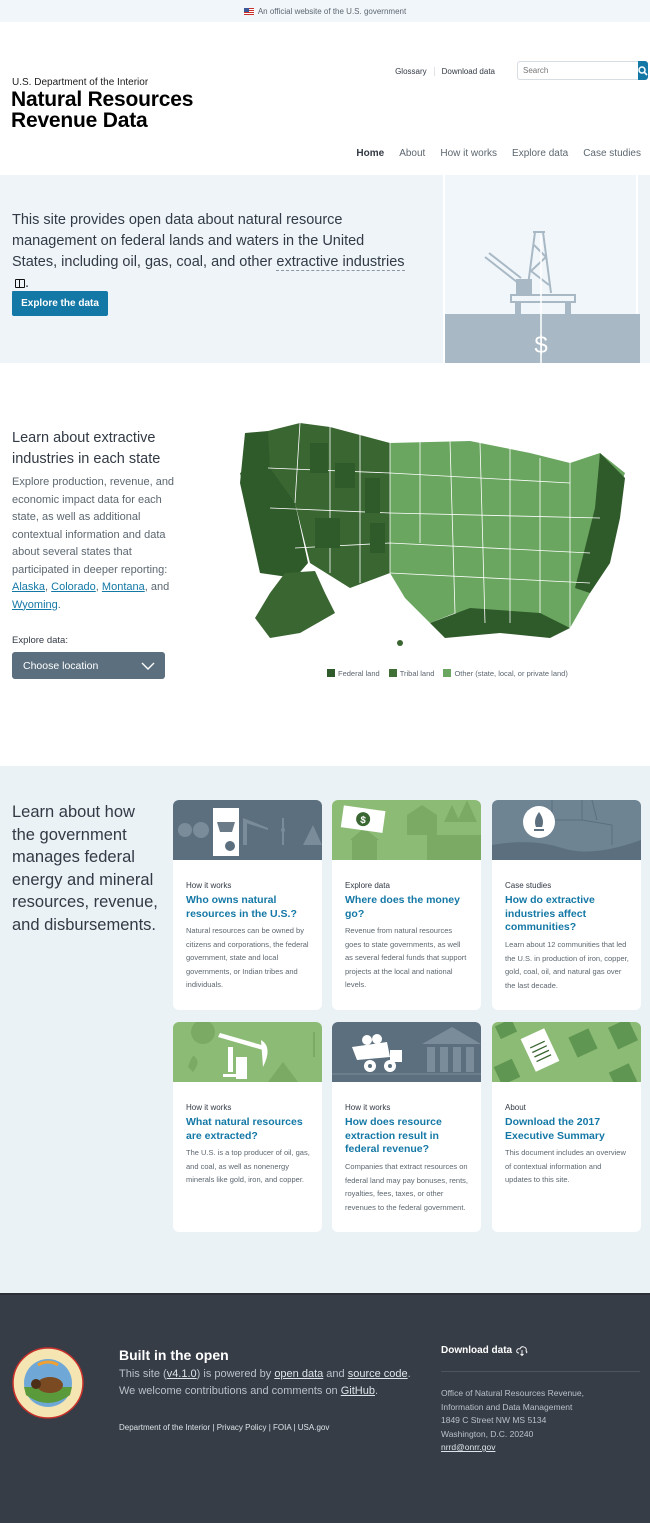 Image resolution: width=650 pixels, height=1523 pixels. I want to click on card-title: What natural resources are extracted?, so click(248, 1129).